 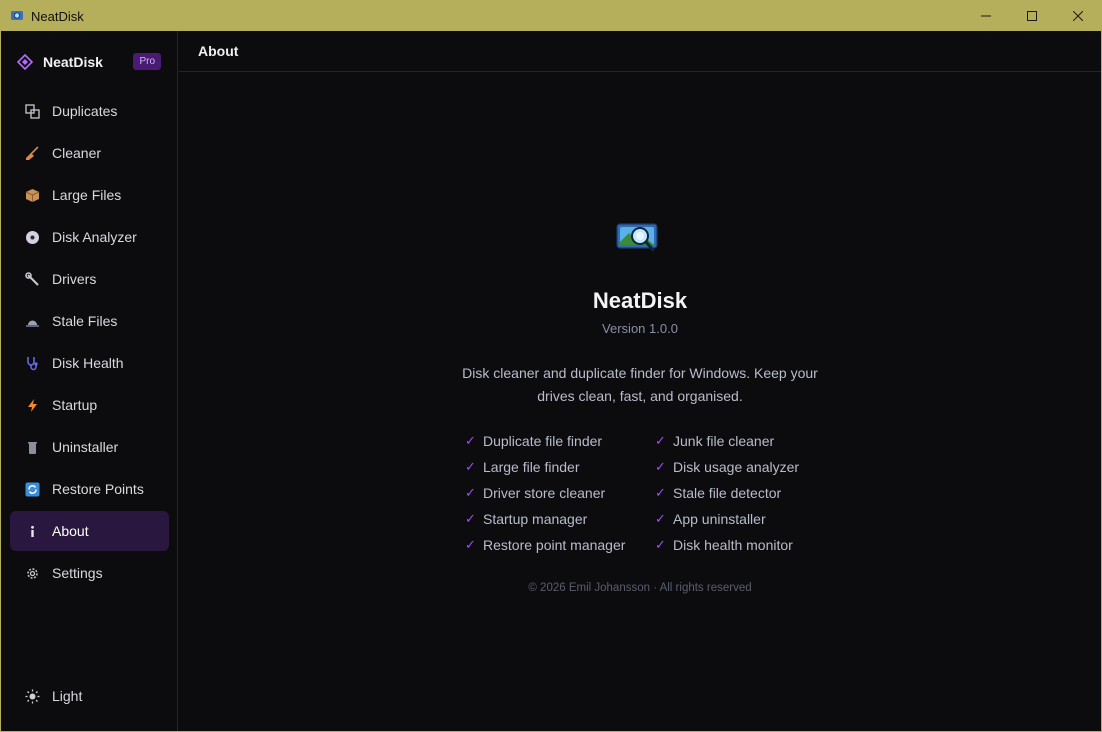 I want to click on sun-icon, so click(x=32, y=696).